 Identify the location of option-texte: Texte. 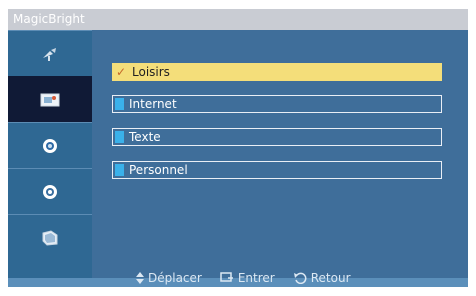
(277, 137).